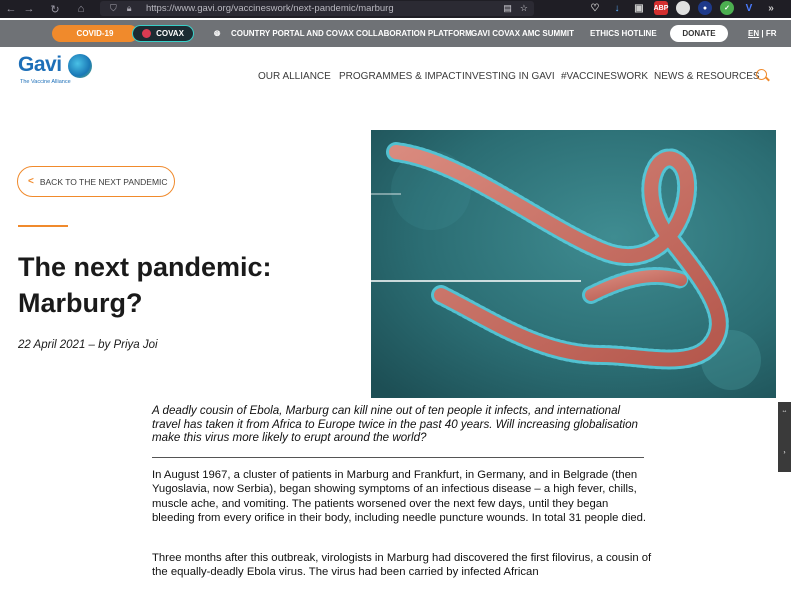 Image resolution: width=791 pixels, height=591 pixels. Describe the element at coordinates (771, 8) in the screenshot. I see `overflow-menu-icon: »` at that location.